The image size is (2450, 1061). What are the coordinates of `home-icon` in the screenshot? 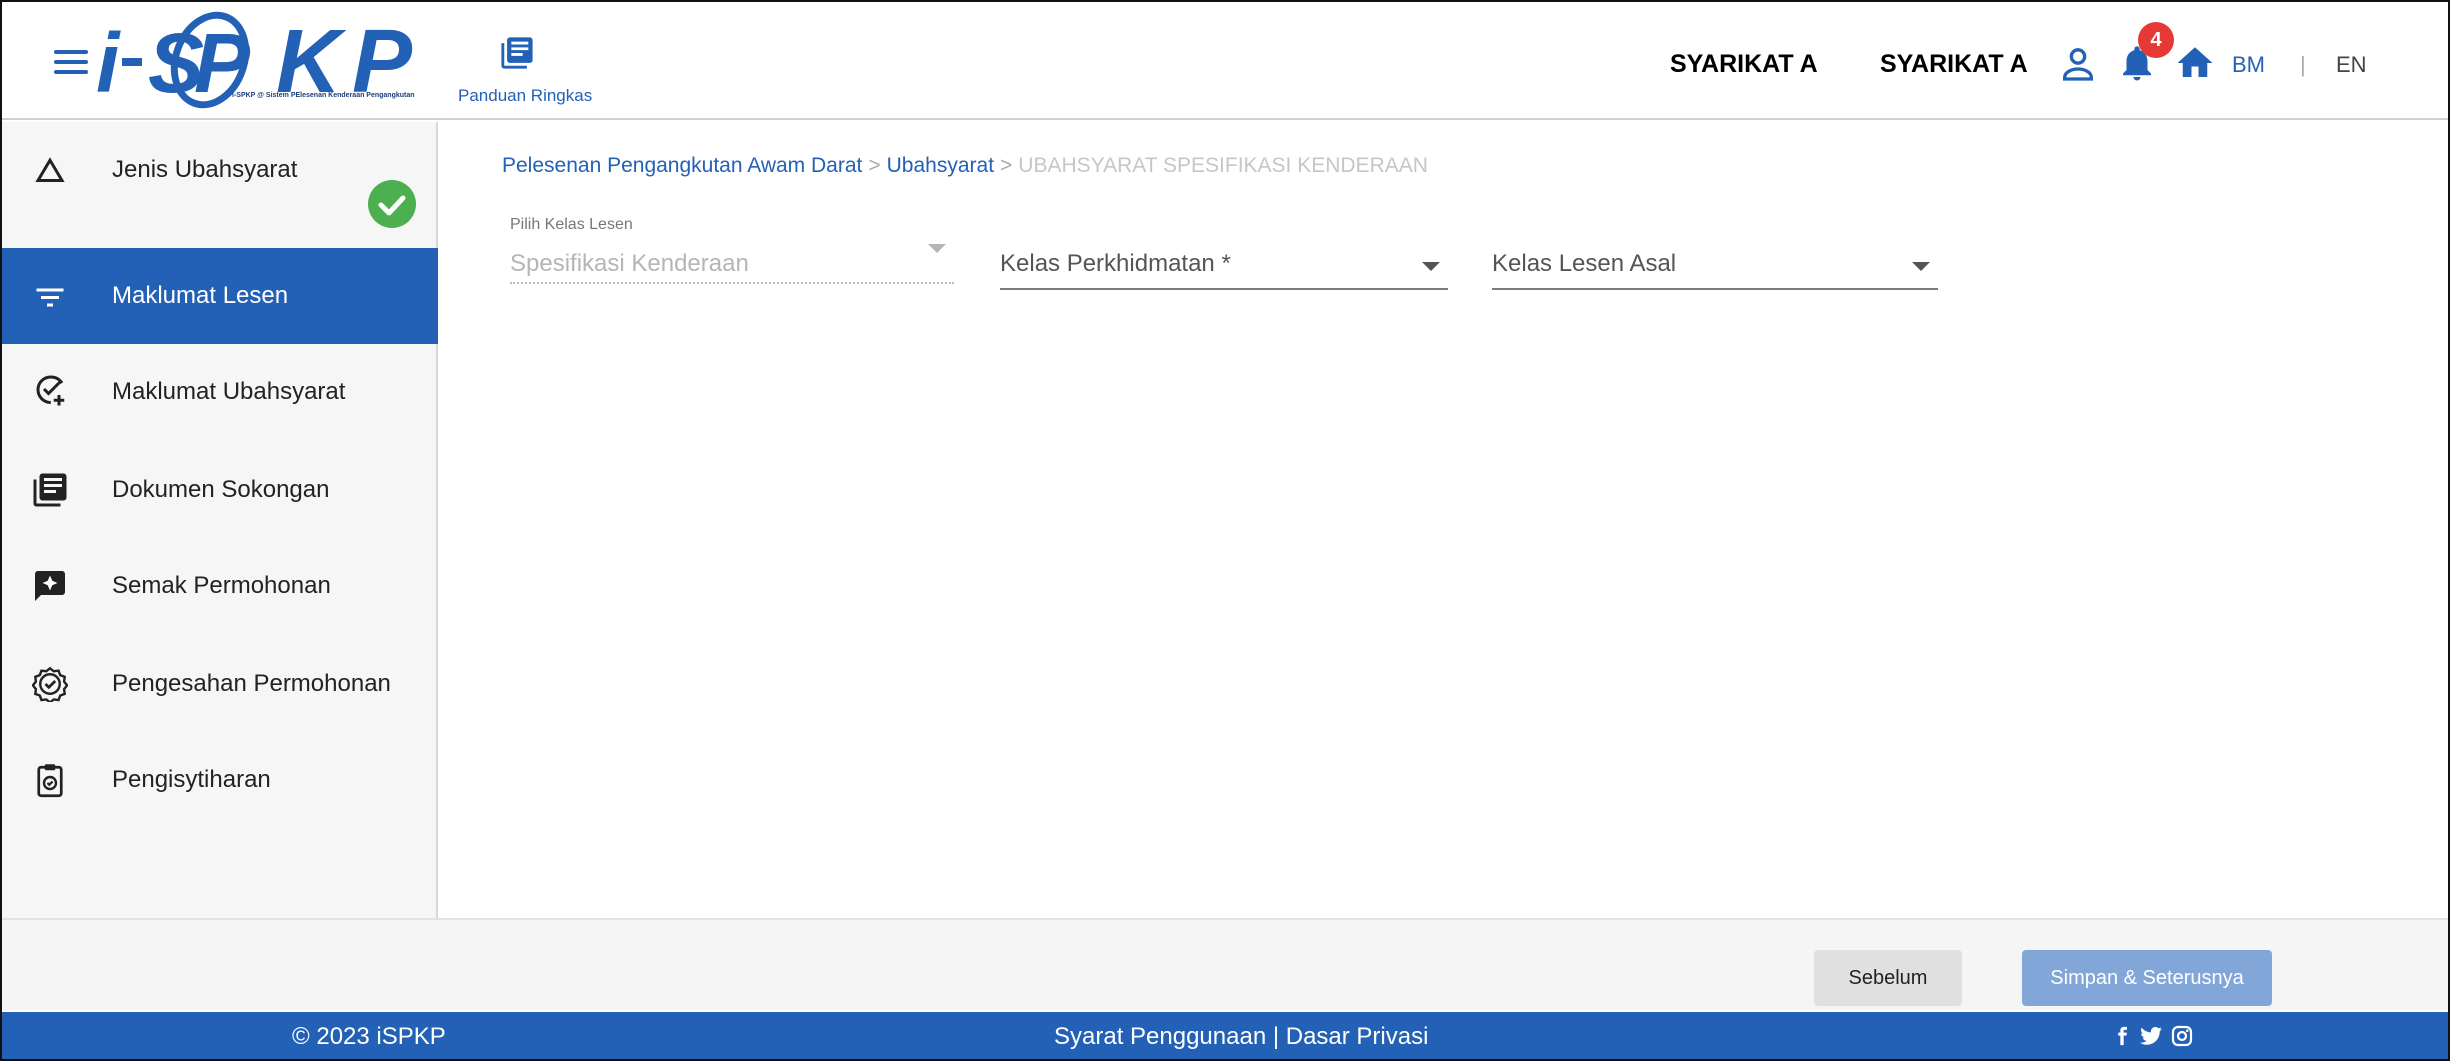 It's located at (2195, 63).